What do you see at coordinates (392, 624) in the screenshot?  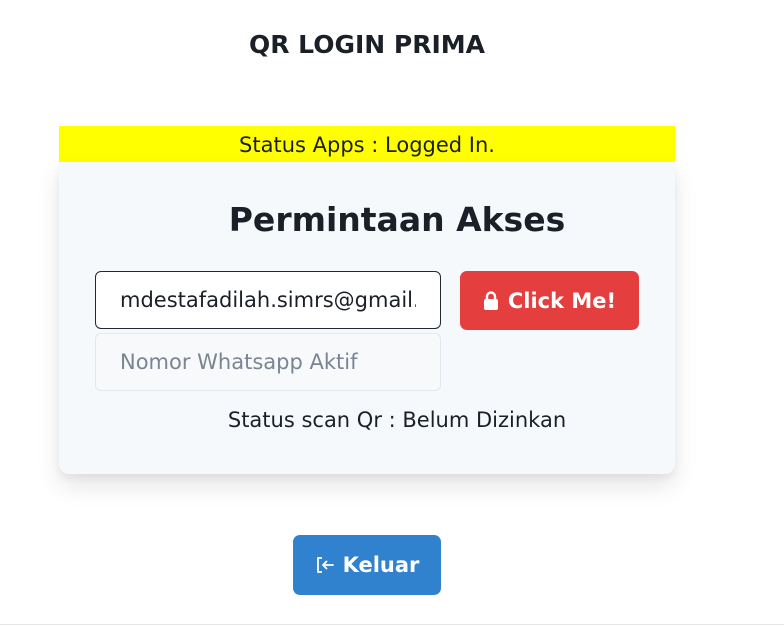 I see `bottom-divider` at bounding box center [392, 624].